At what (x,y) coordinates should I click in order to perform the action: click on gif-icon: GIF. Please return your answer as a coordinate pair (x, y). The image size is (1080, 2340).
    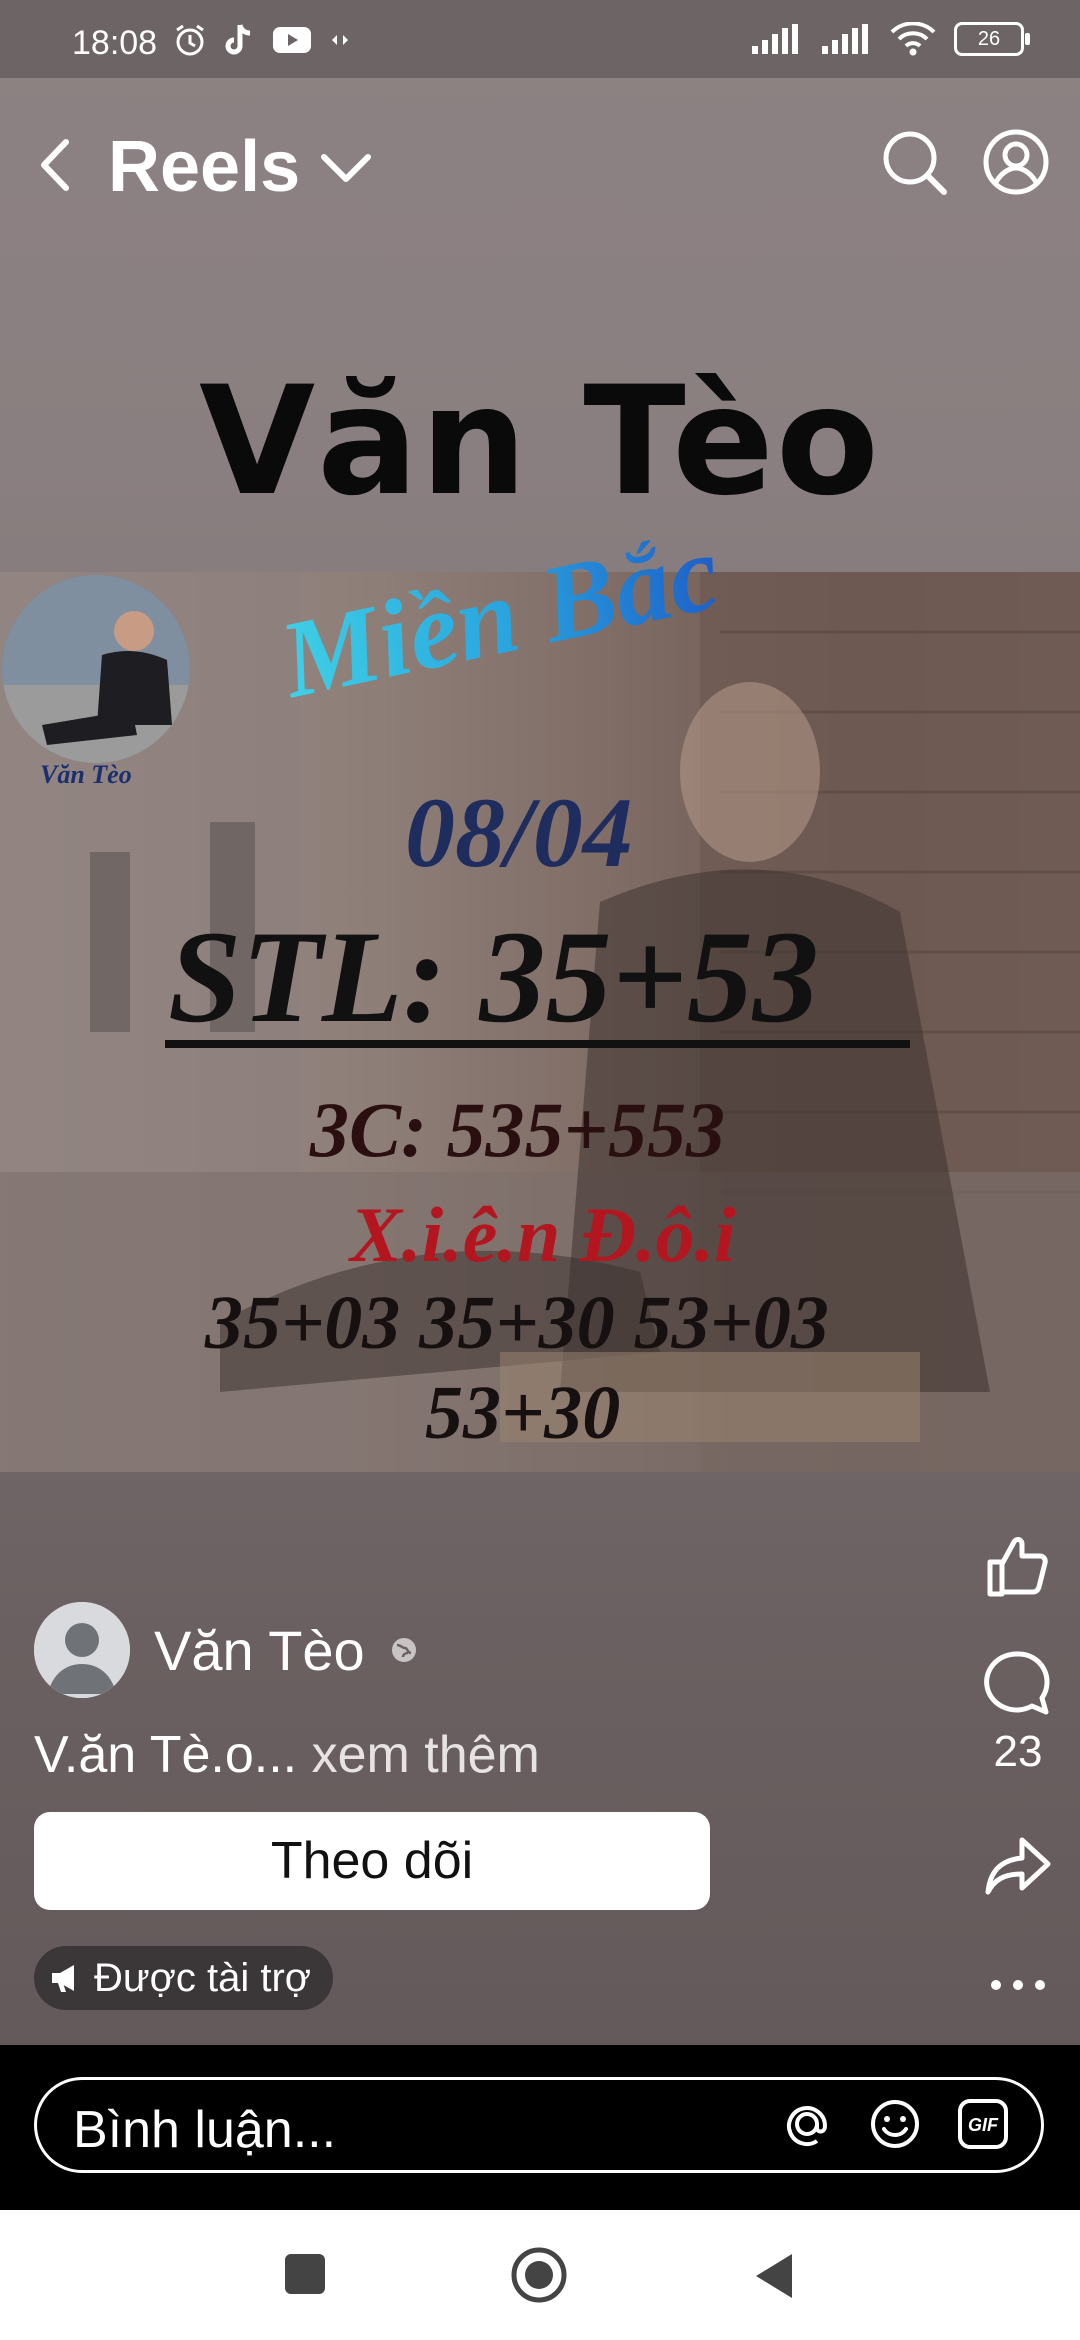
    Looking at the image, I should click on (983, 2124).